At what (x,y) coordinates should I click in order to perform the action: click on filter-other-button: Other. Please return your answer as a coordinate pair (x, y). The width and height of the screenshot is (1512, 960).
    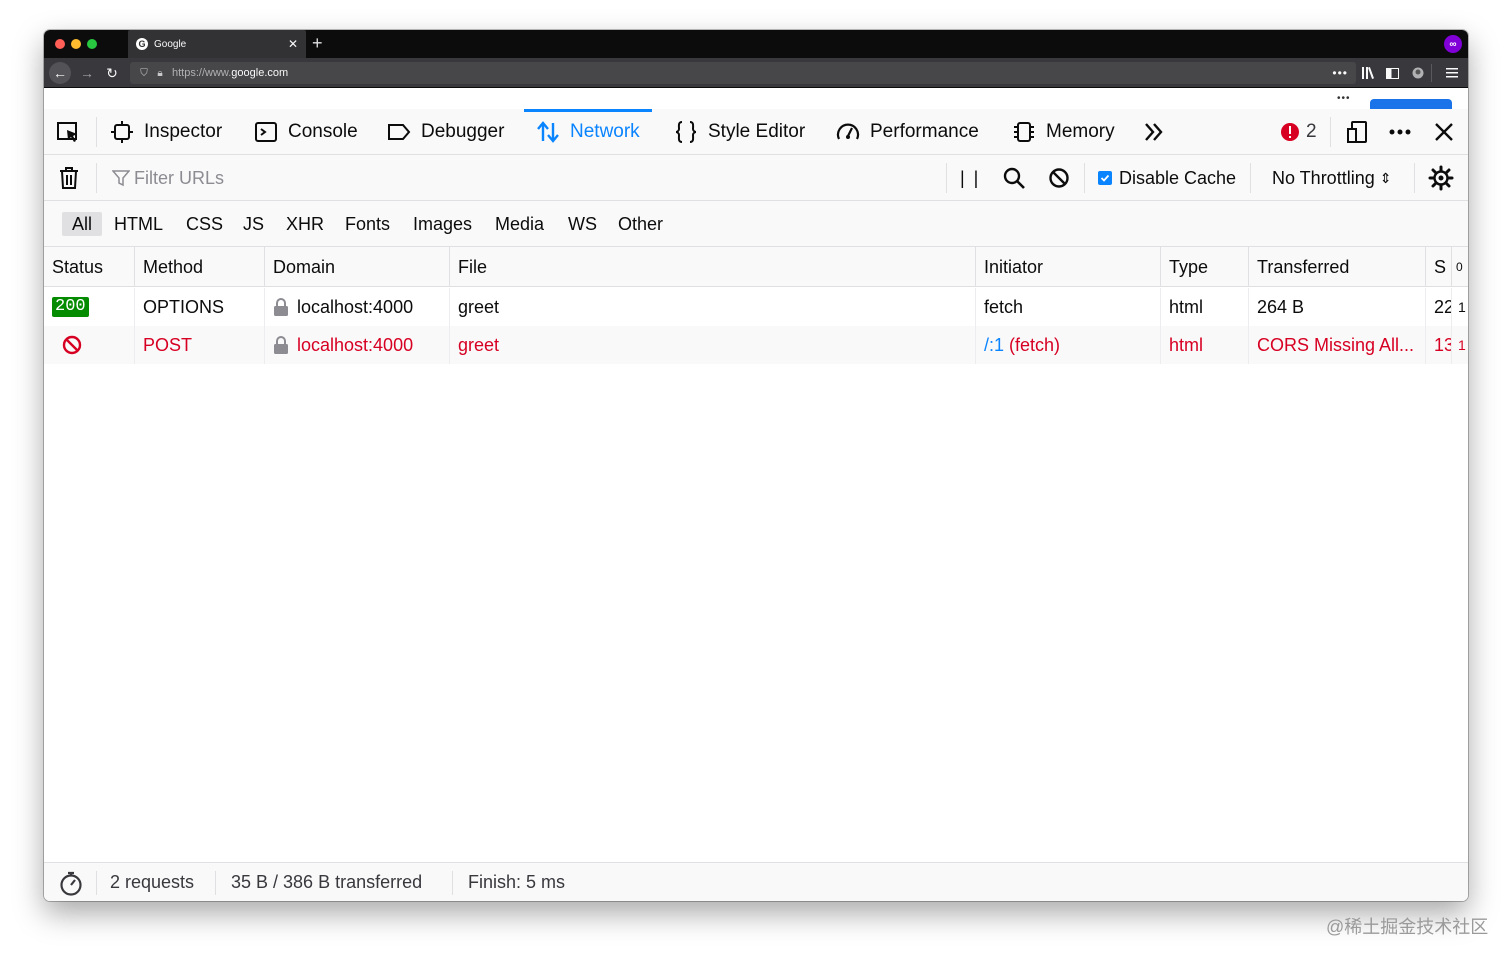
    Looking at the image, I should click on (640, 224).